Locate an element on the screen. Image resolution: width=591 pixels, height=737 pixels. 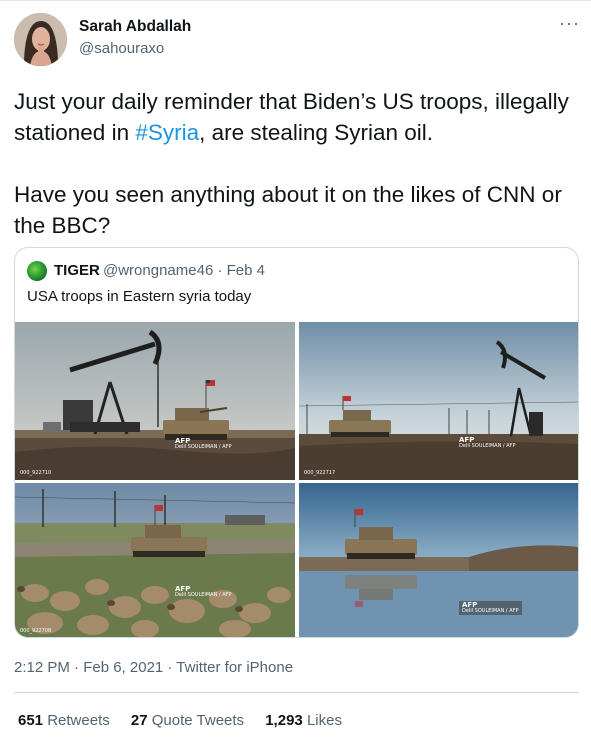
top-divider is located at coordinates (295, 0).